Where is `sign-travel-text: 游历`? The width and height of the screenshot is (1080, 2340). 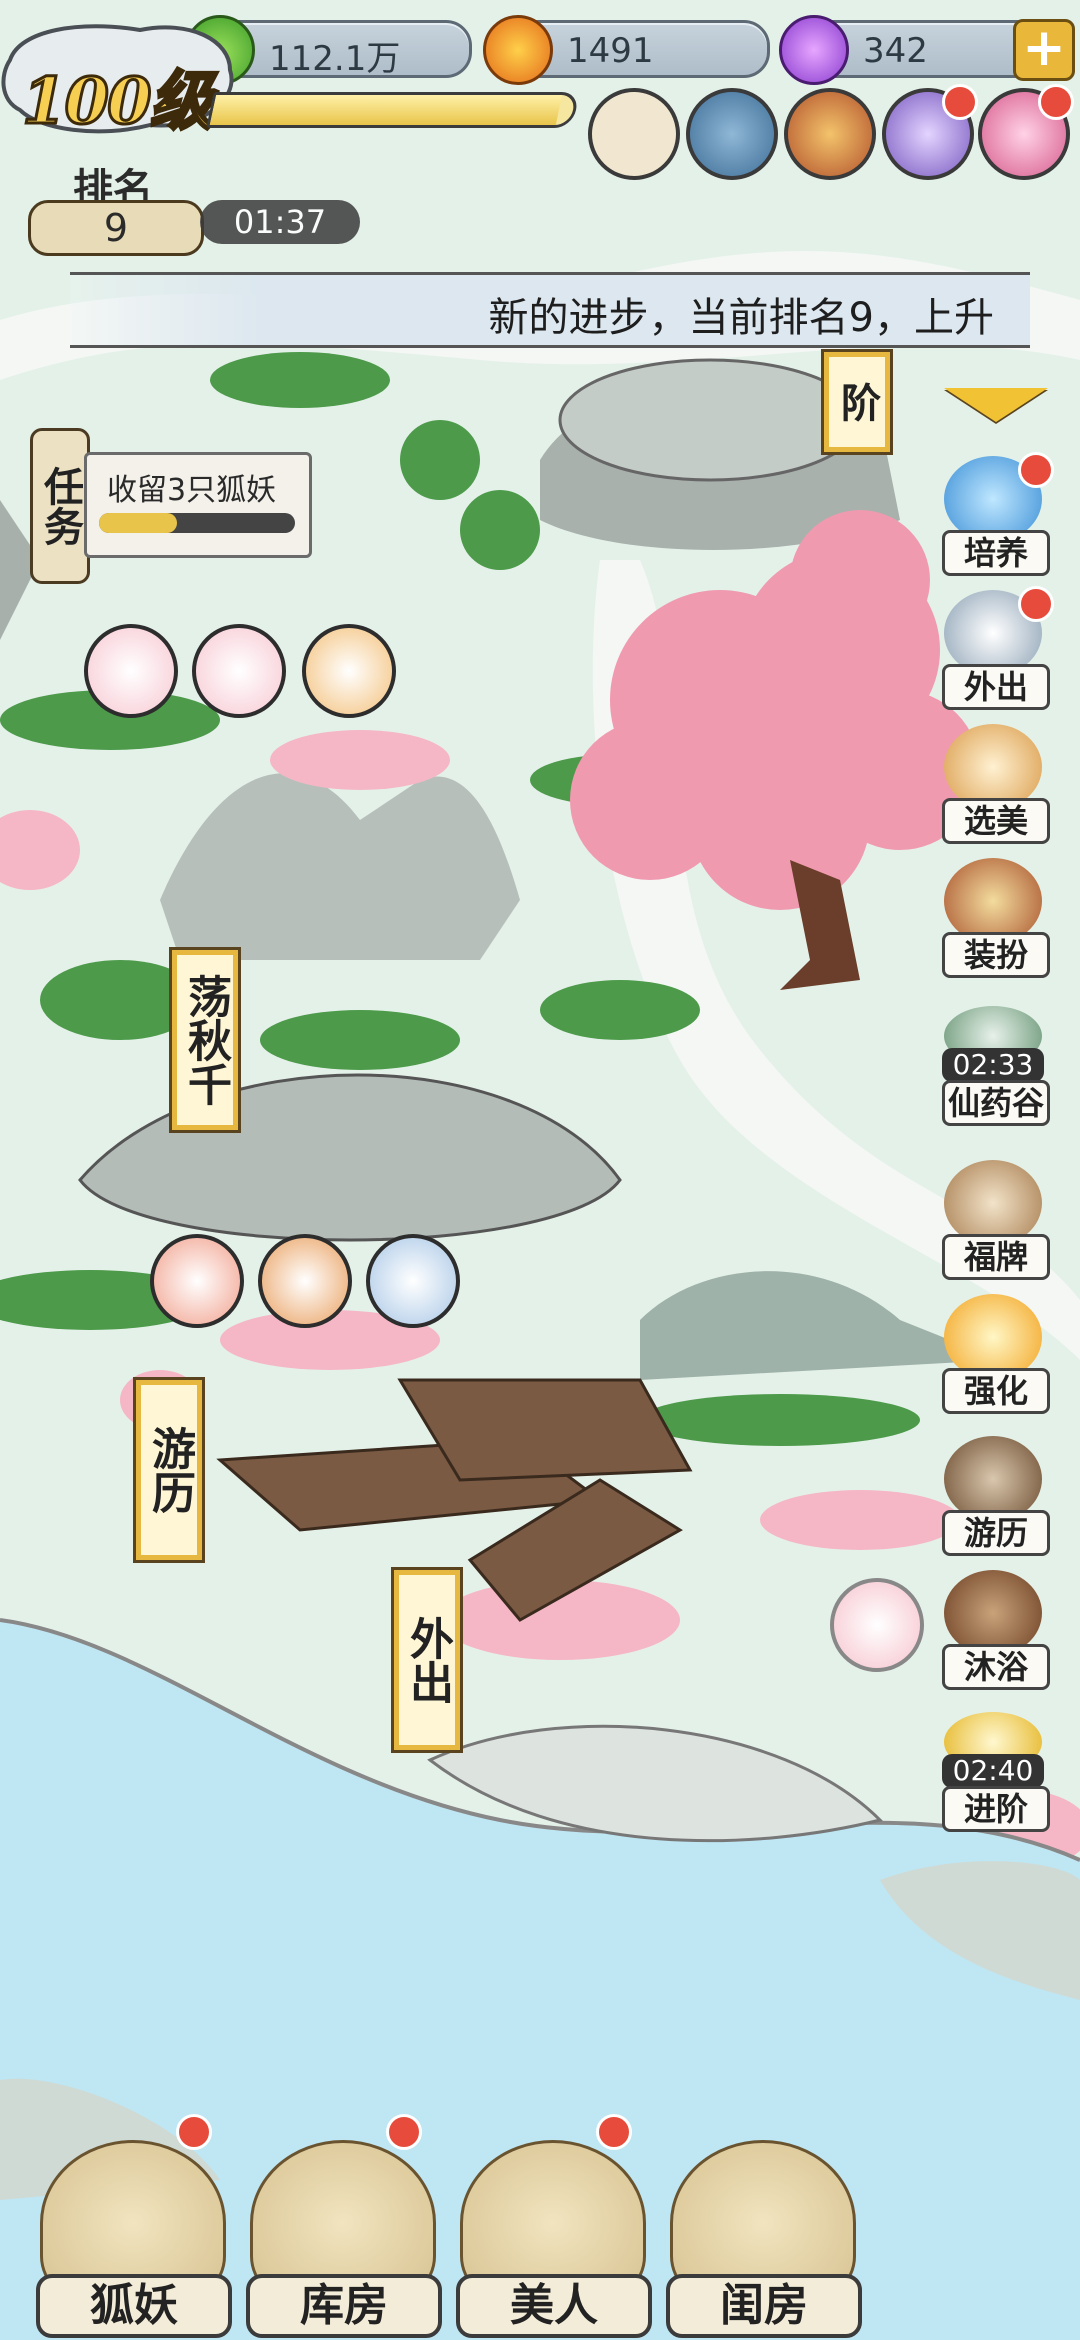
sign-travel-text: 游历 is located at coordinates (169, 1470).